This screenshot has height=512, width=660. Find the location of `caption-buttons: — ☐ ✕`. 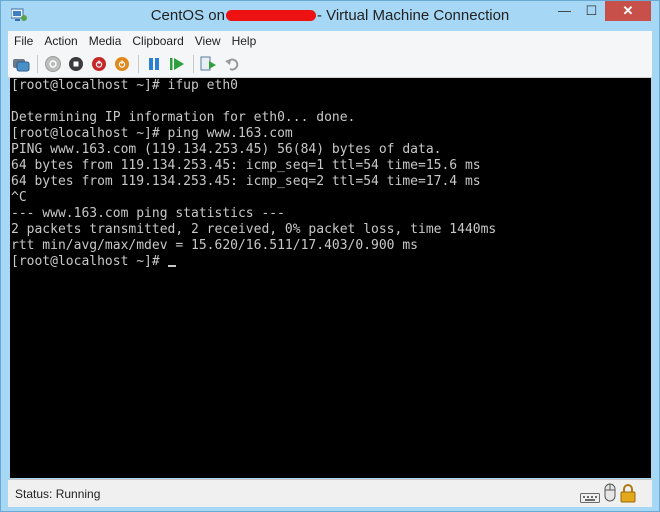

caption-buttons: — ☐ ✕ is located at coordinates (601, 11).